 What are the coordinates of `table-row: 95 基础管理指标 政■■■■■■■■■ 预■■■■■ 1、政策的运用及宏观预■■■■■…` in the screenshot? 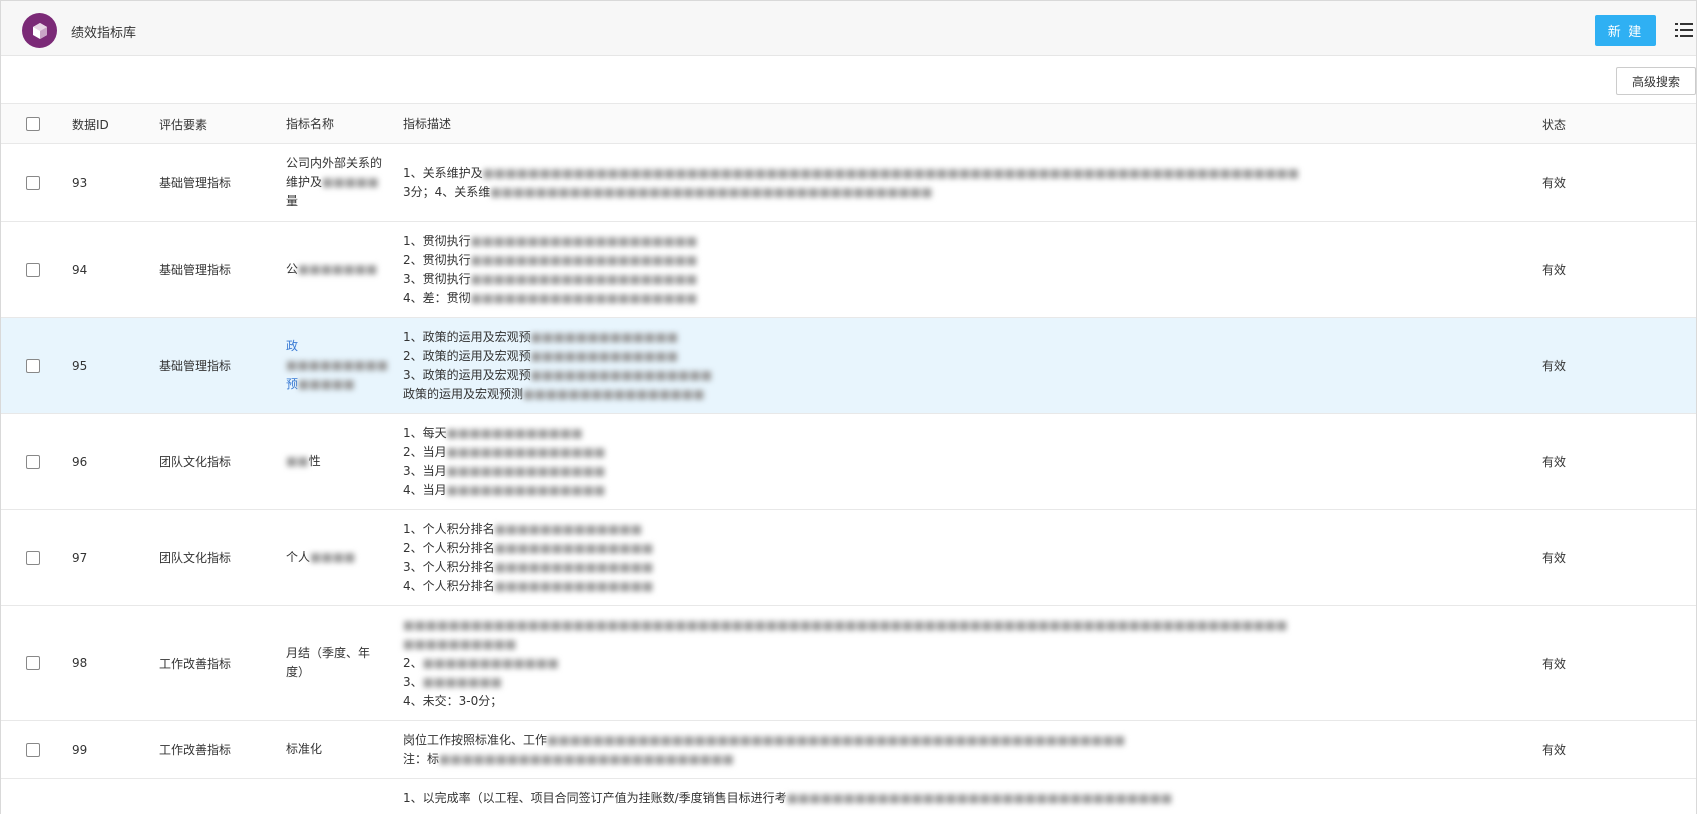 It's located at (848, 366).